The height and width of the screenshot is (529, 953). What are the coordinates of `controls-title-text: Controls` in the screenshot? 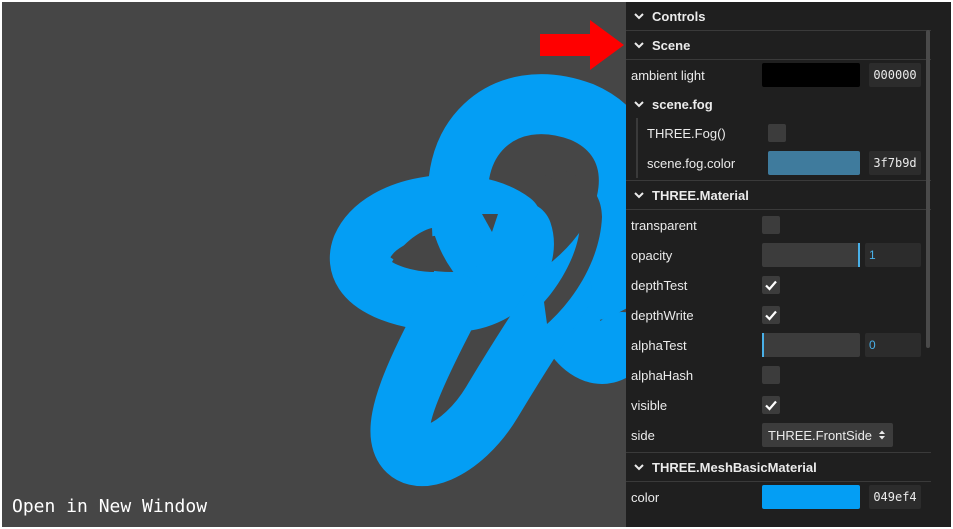 It's located at (679, 16).